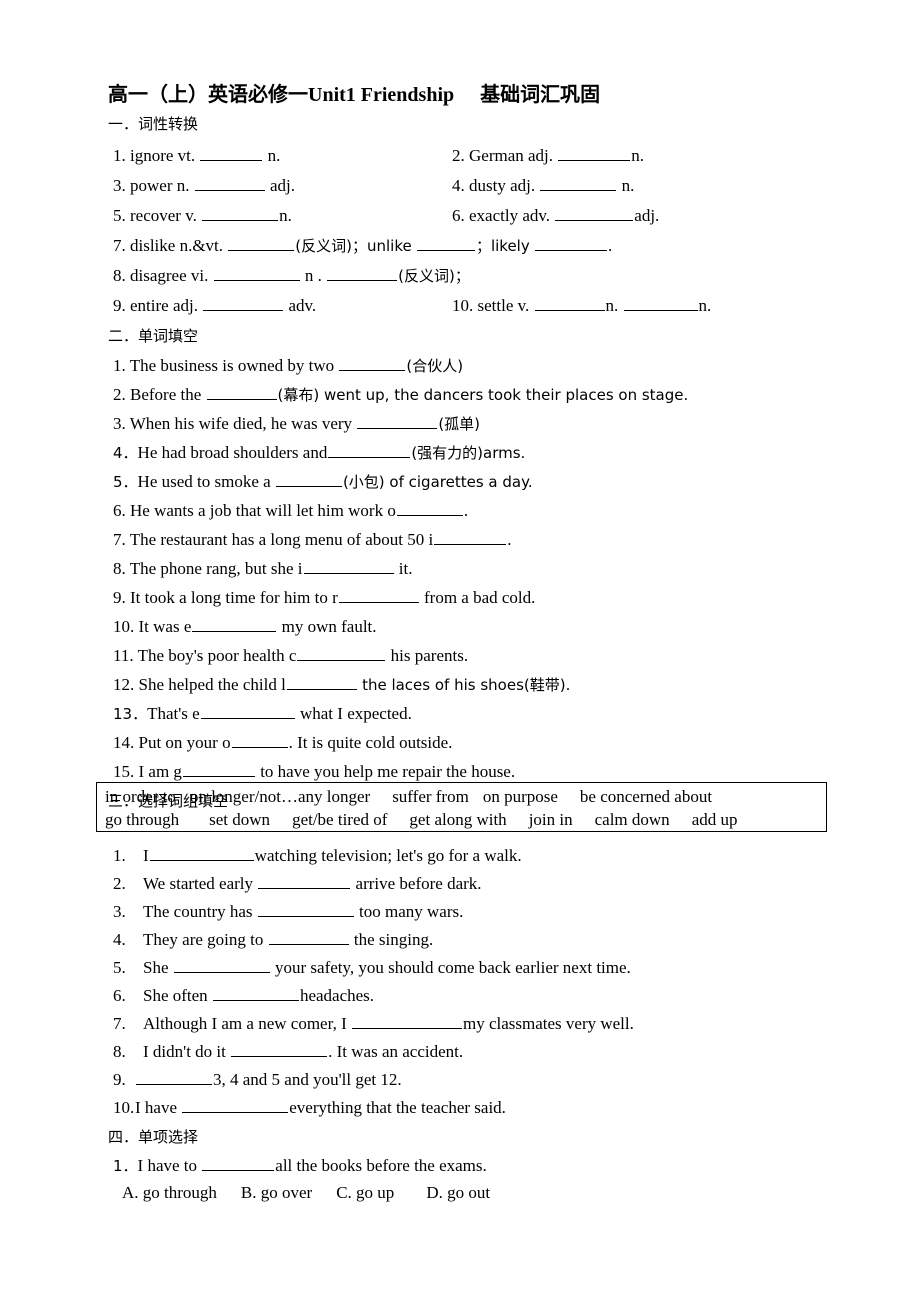 Image resolution: width=920 pixels, height=1300 pixels. I want to click on item-number: 4．, so click(125, 453).